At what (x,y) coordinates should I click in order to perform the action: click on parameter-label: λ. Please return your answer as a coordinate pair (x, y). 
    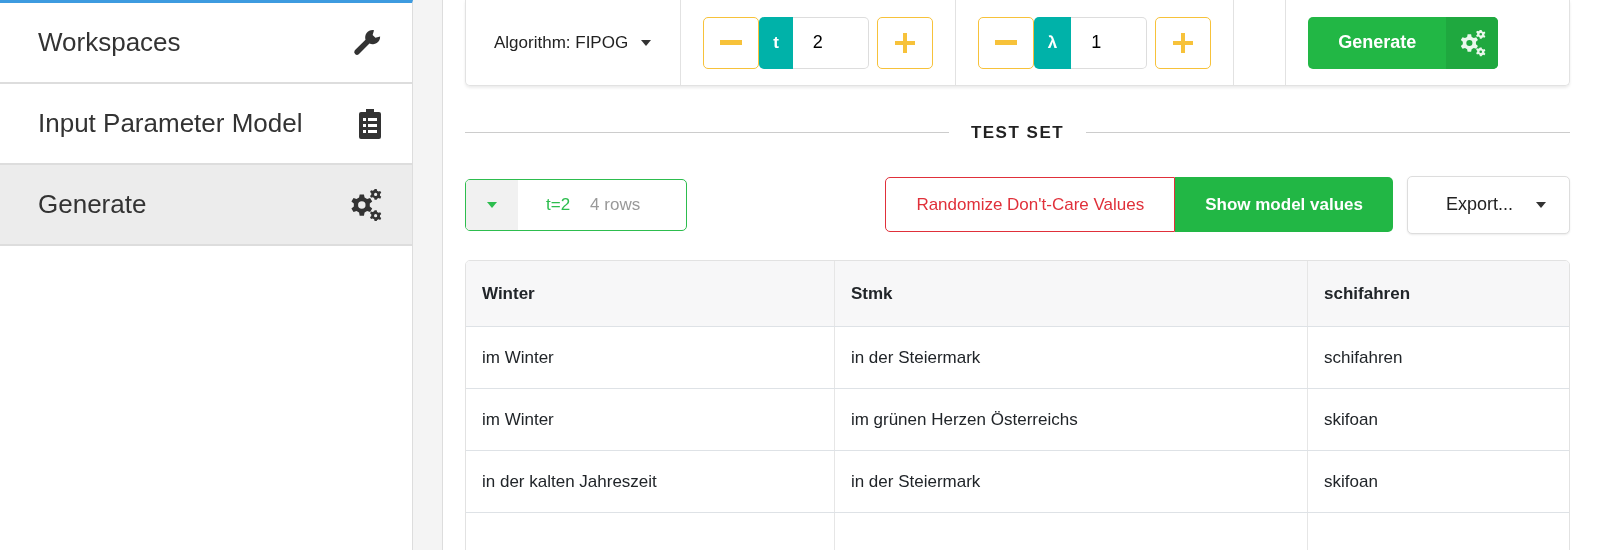
    Looking at the image, I should click on (1052, 42).